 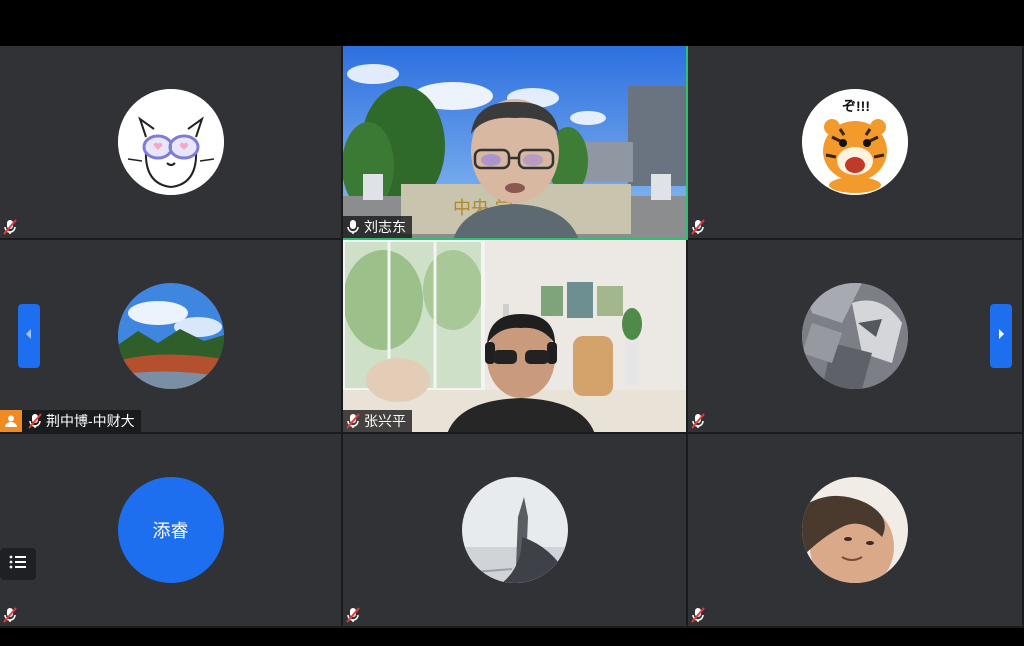 What do you see at coordinates (385, 227) in the screenshot?
I see `participant-name: 刘志东` at bounding box center [385, 227].